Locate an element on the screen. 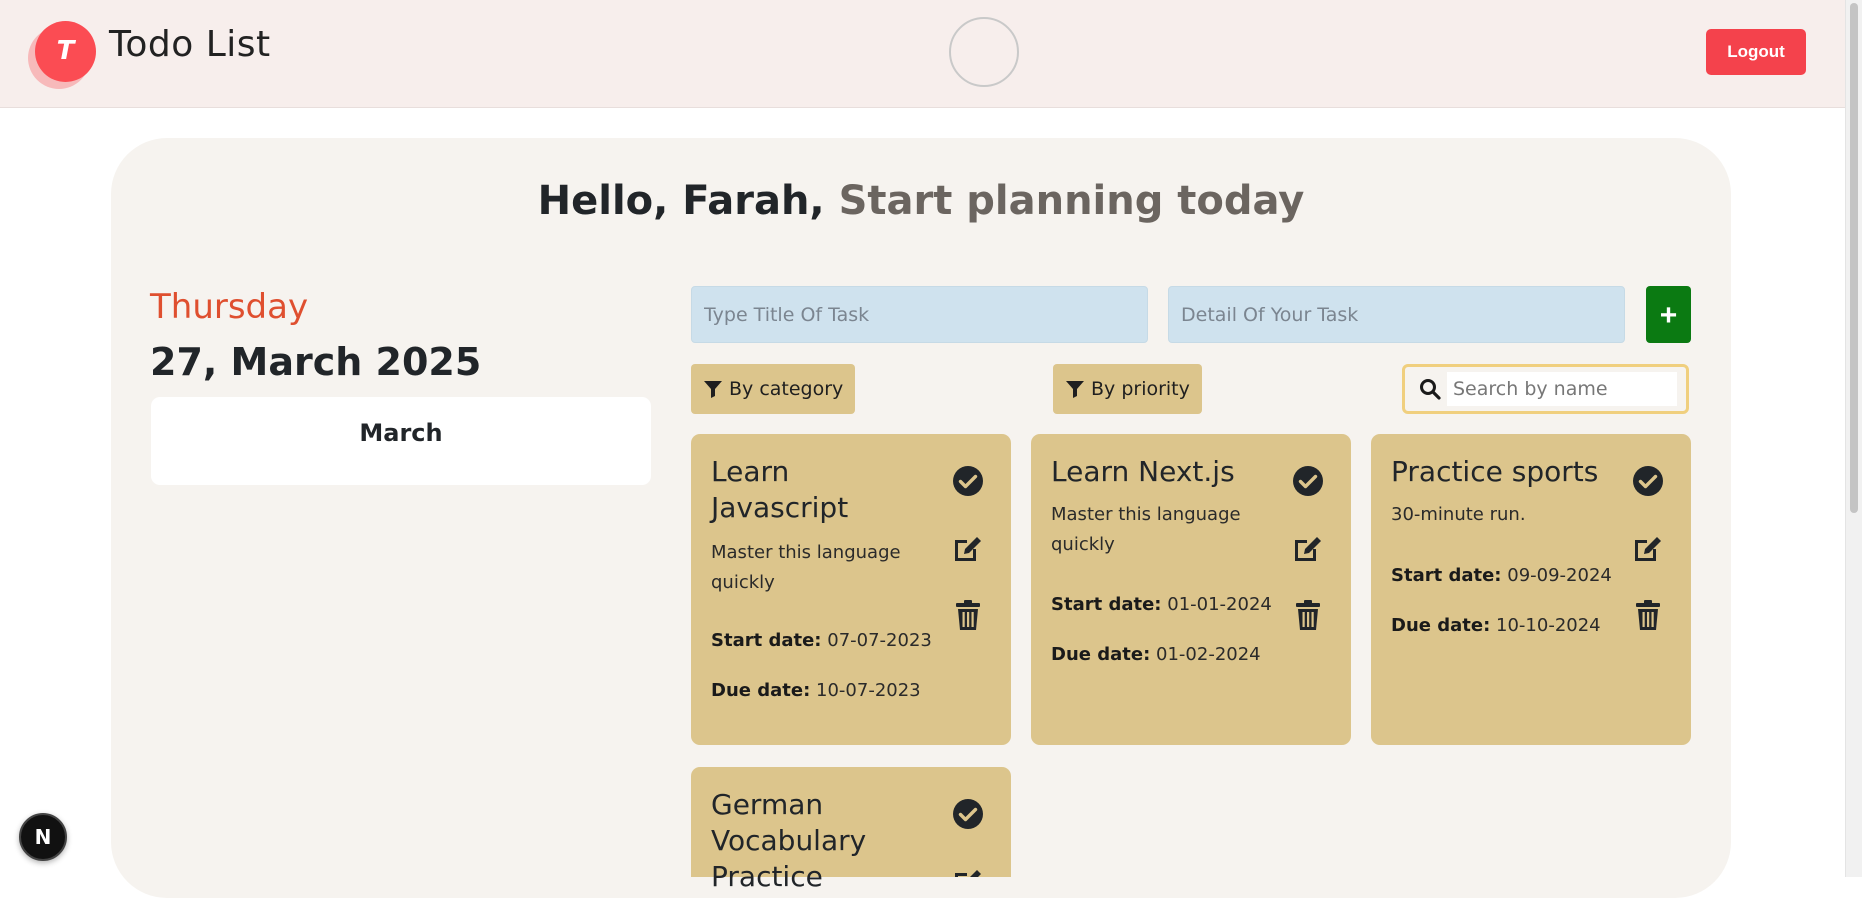  due-date-value: 01-02-2024 is located at coordinates (1208, 654).